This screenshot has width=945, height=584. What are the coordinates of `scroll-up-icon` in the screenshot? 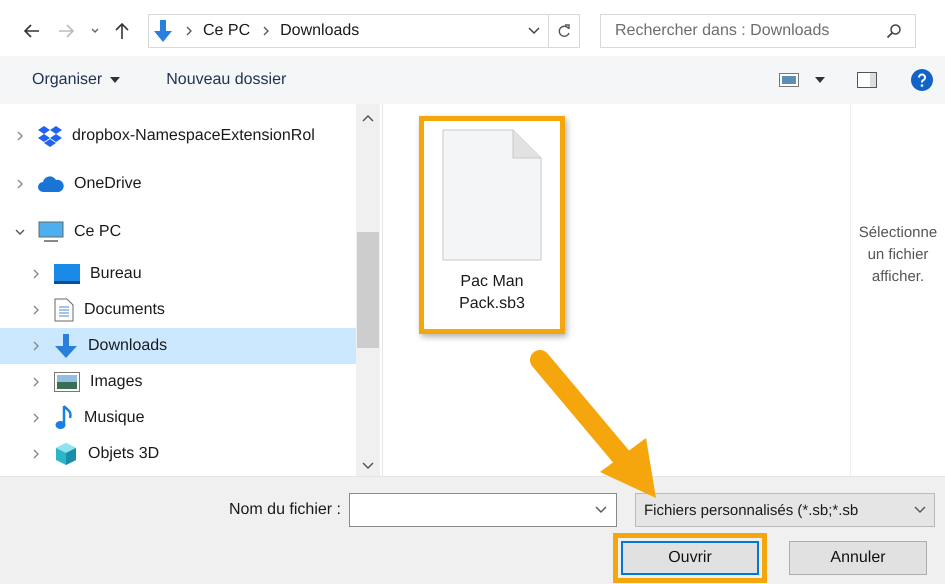 It's located at (368, 118).